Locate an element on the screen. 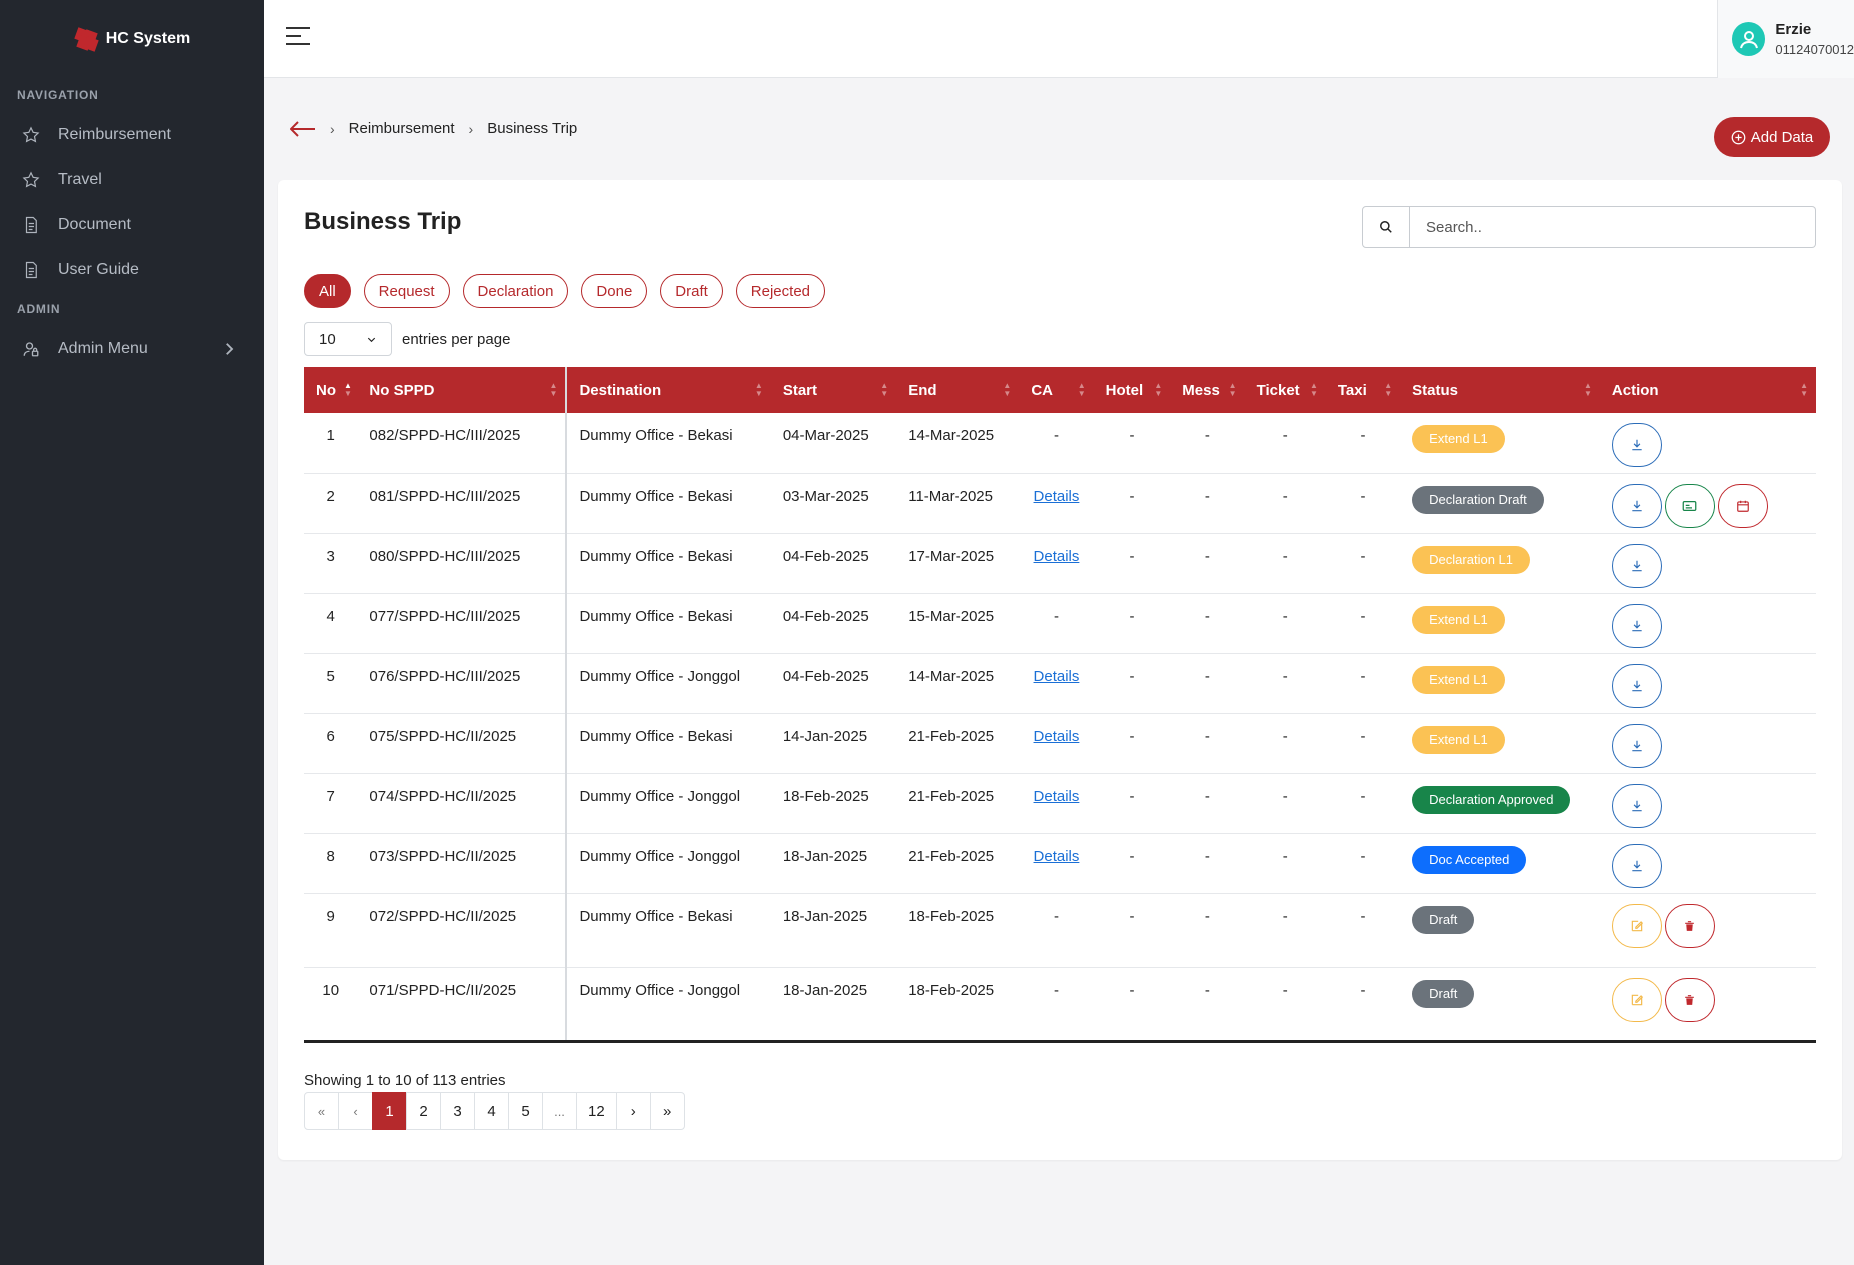 This screenshot has height=1265, width=1854. page-button: 5 is located at coordinates (525, 1111).